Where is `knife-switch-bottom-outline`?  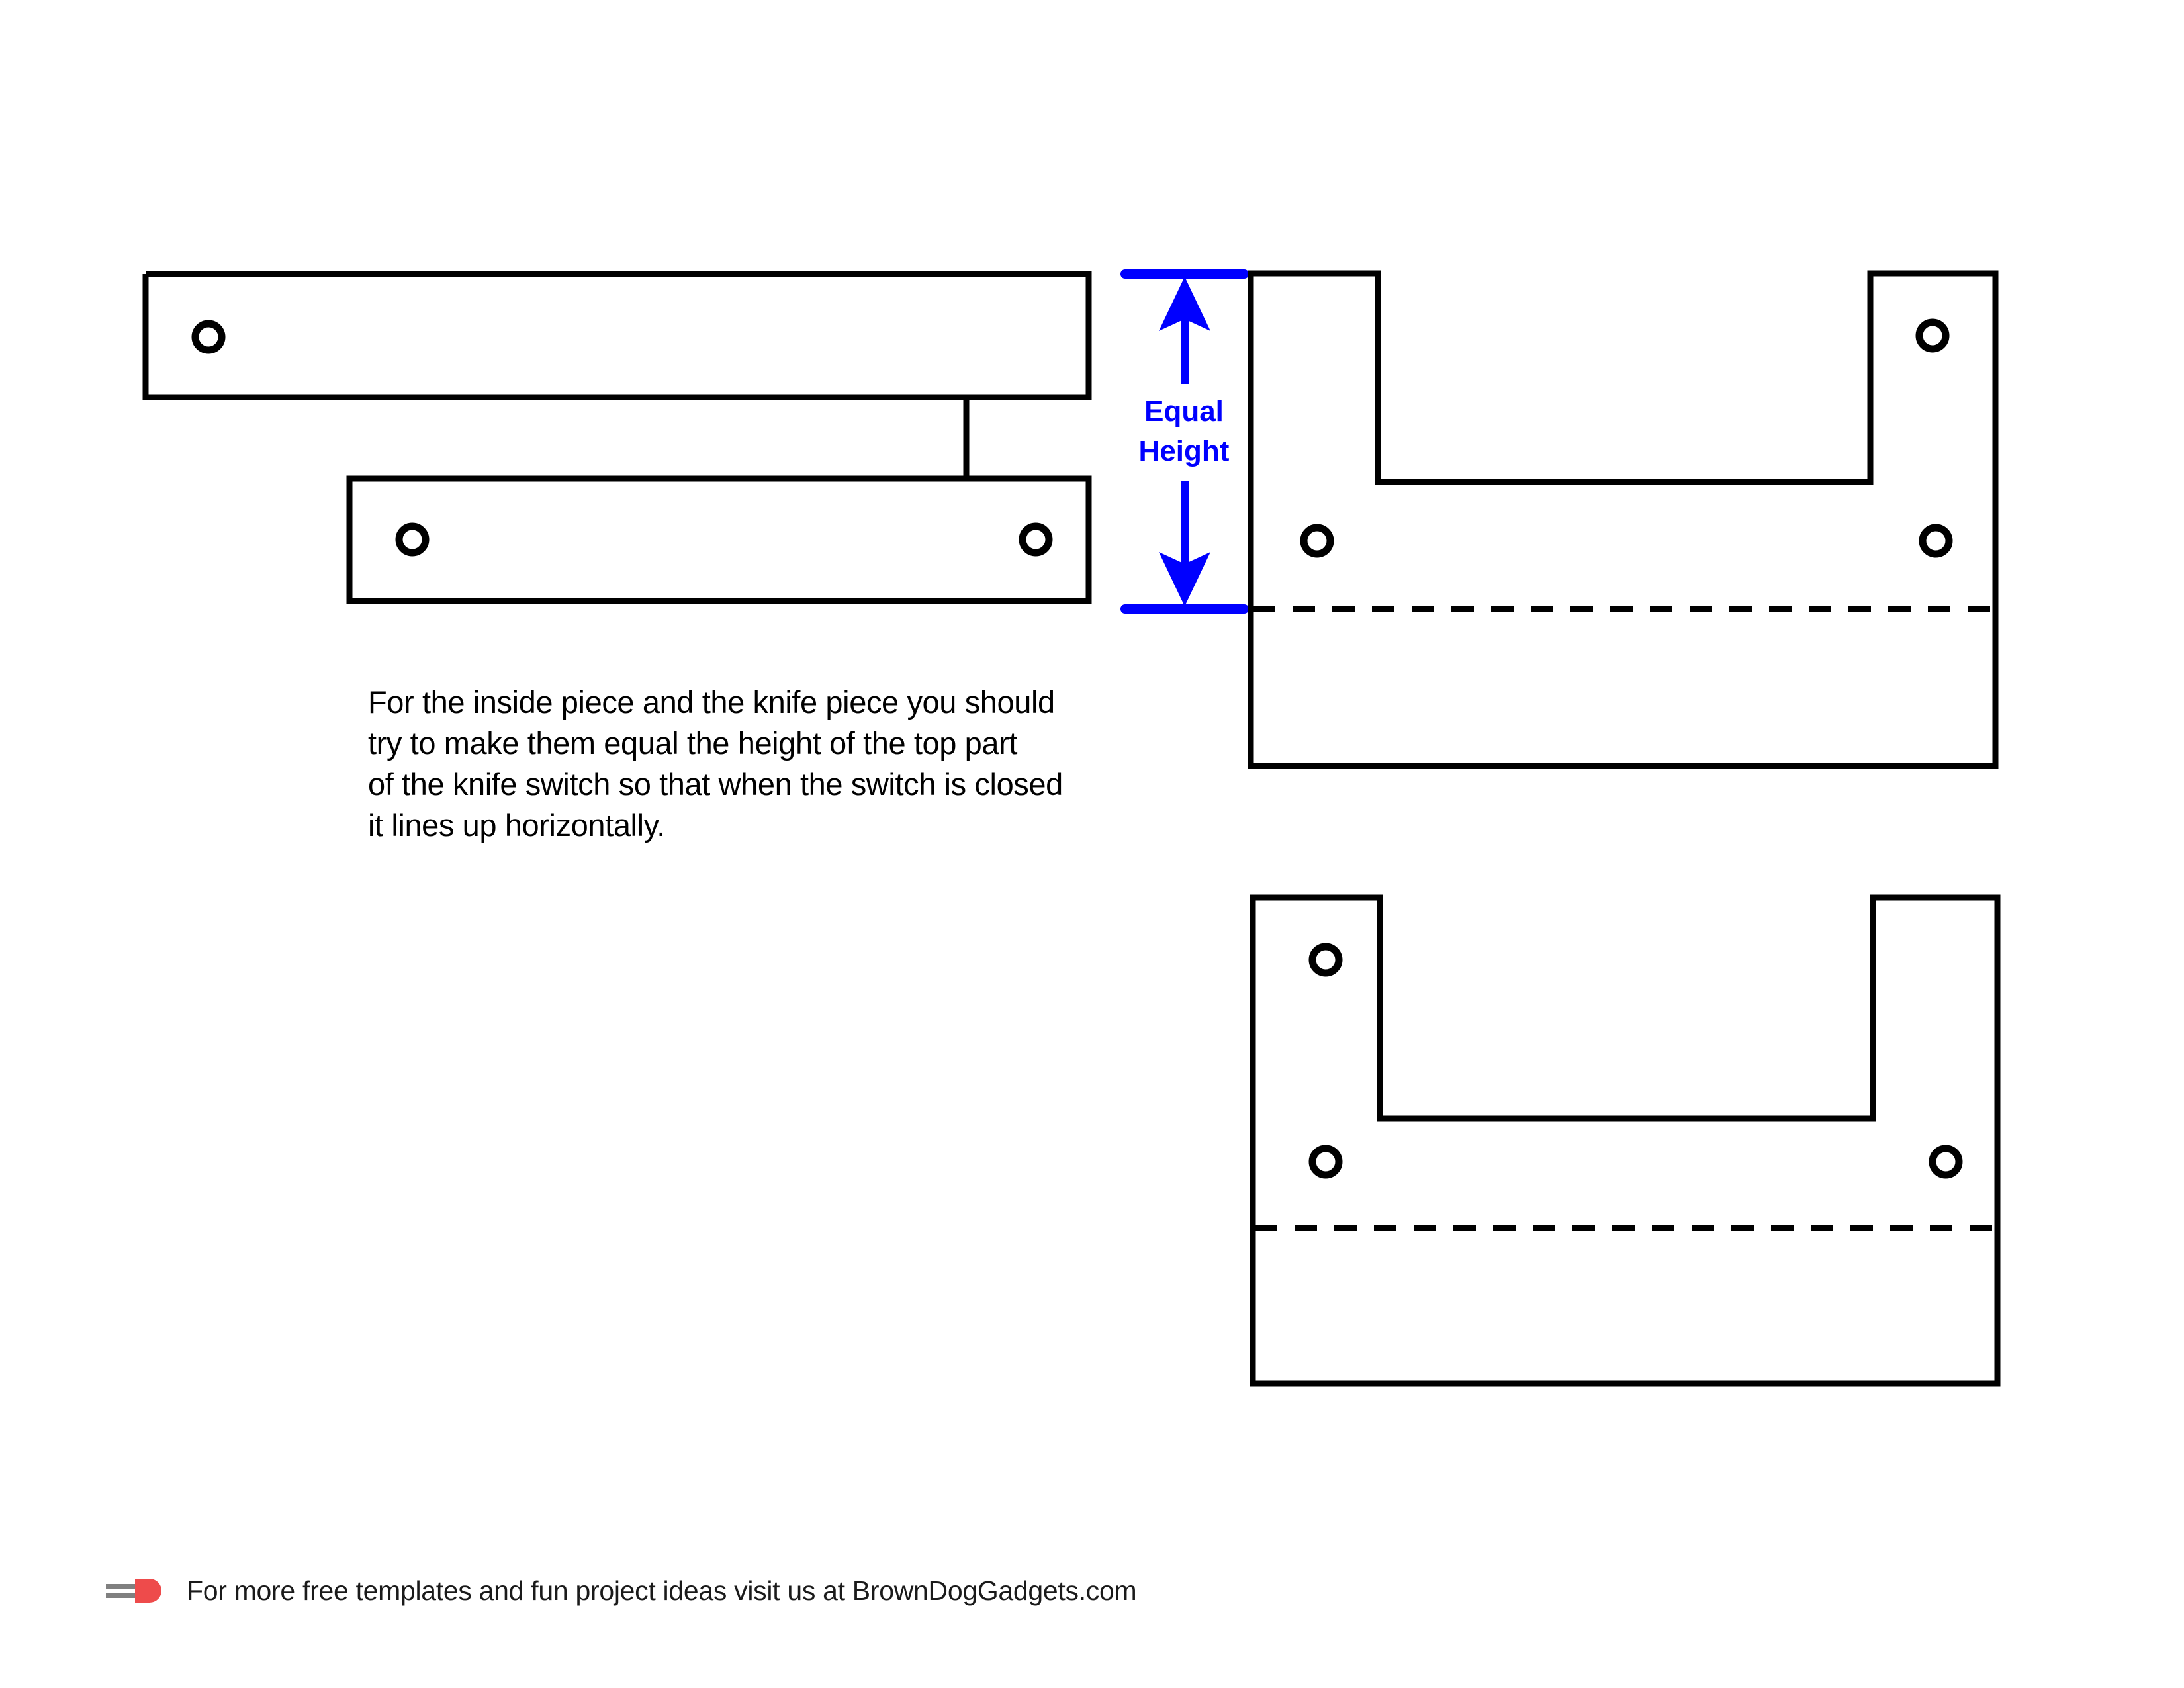 knife-switch-bottom-outline is located at coordinates (1625, 1140).